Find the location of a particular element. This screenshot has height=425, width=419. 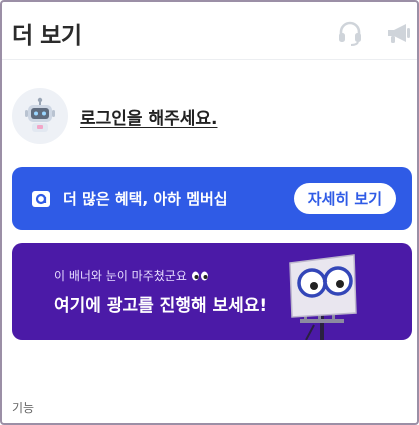

header: 더 보기 is located at coordinates (209, 31).